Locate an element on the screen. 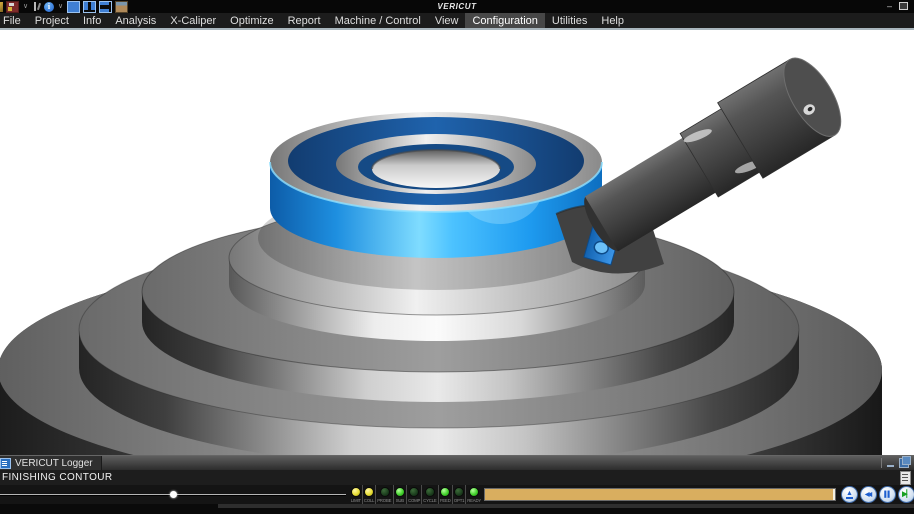 The image size is (914, 514). sub-led-icon is located at coordinates (399, 492).